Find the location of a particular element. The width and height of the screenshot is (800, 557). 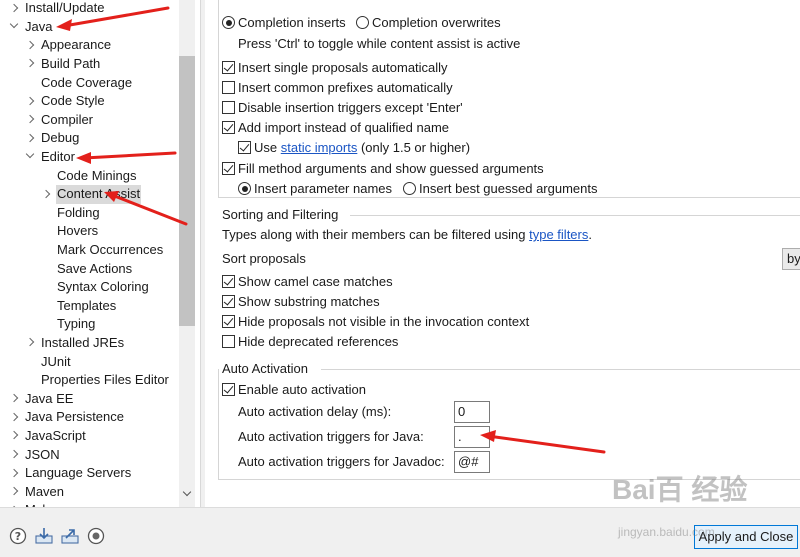

insert-single-label: Insert single proposals automatically is located at coordinates (343, 67).